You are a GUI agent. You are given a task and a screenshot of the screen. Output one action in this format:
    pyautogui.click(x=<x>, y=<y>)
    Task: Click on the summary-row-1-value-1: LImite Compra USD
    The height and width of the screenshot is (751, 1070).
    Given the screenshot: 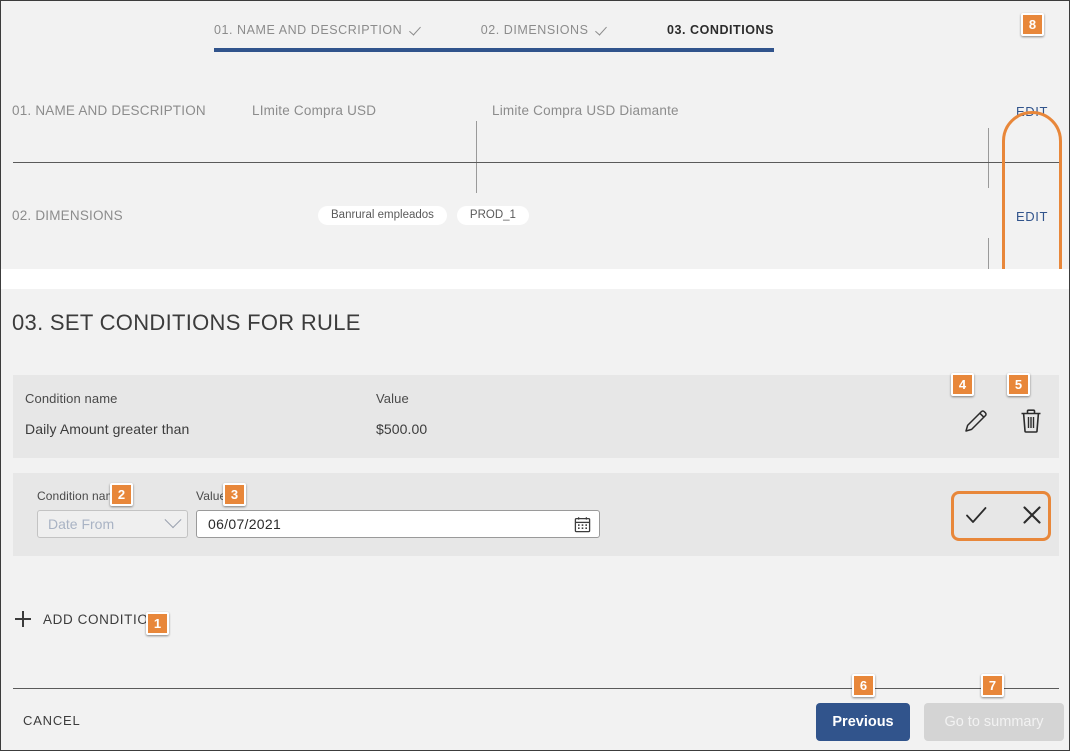 What is the action you would take?
    pyautogui.click(x=314, y=110)
    